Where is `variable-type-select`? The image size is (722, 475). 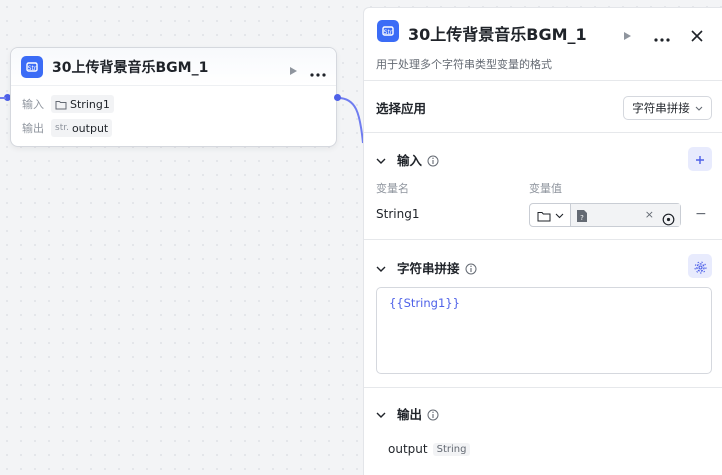
variable-type-select is located at coordinates (550, 215).